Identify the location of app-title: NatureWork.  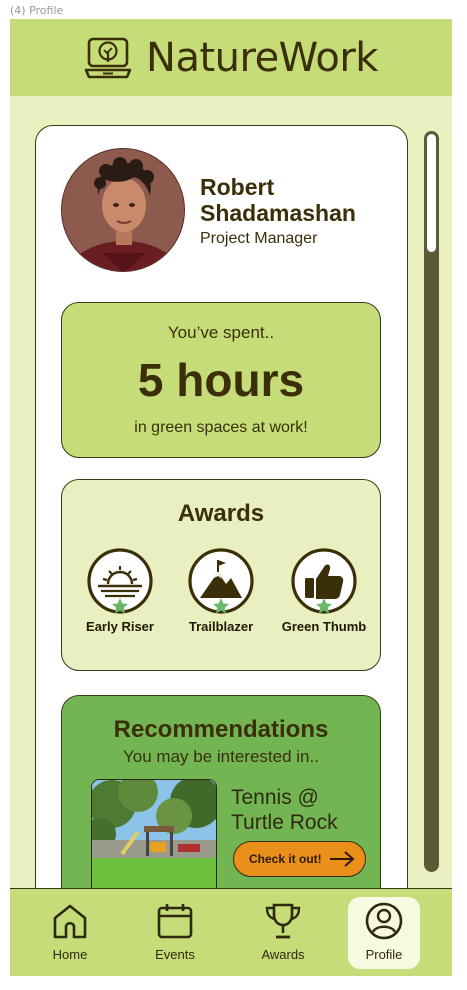
(262, 57).